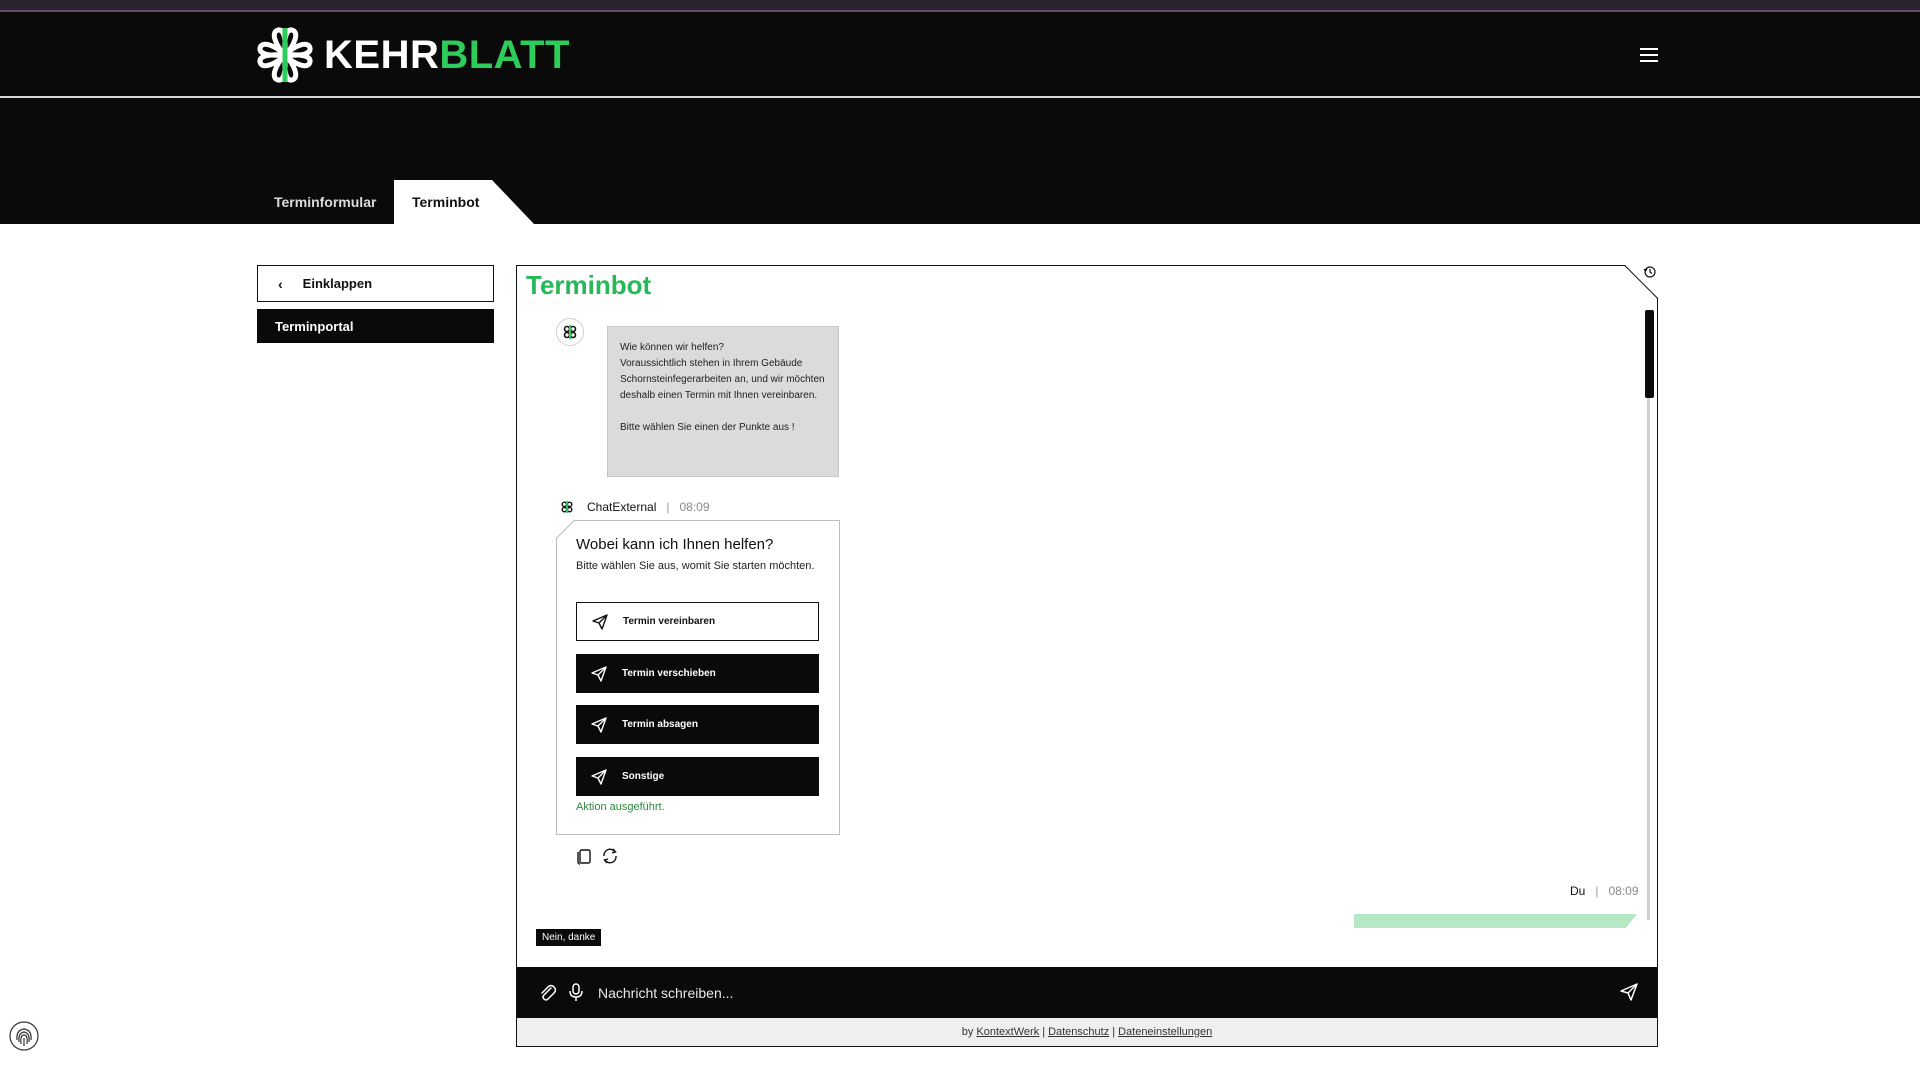  I want to click on hamburger-icon, so click(1649, 55).